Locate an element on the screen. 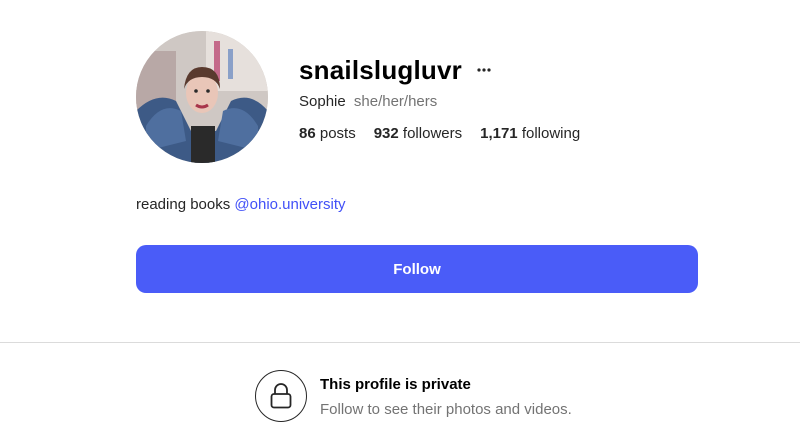 This screenshot has width=800, height=437. following-label: following is located at coordinates (551, 133).